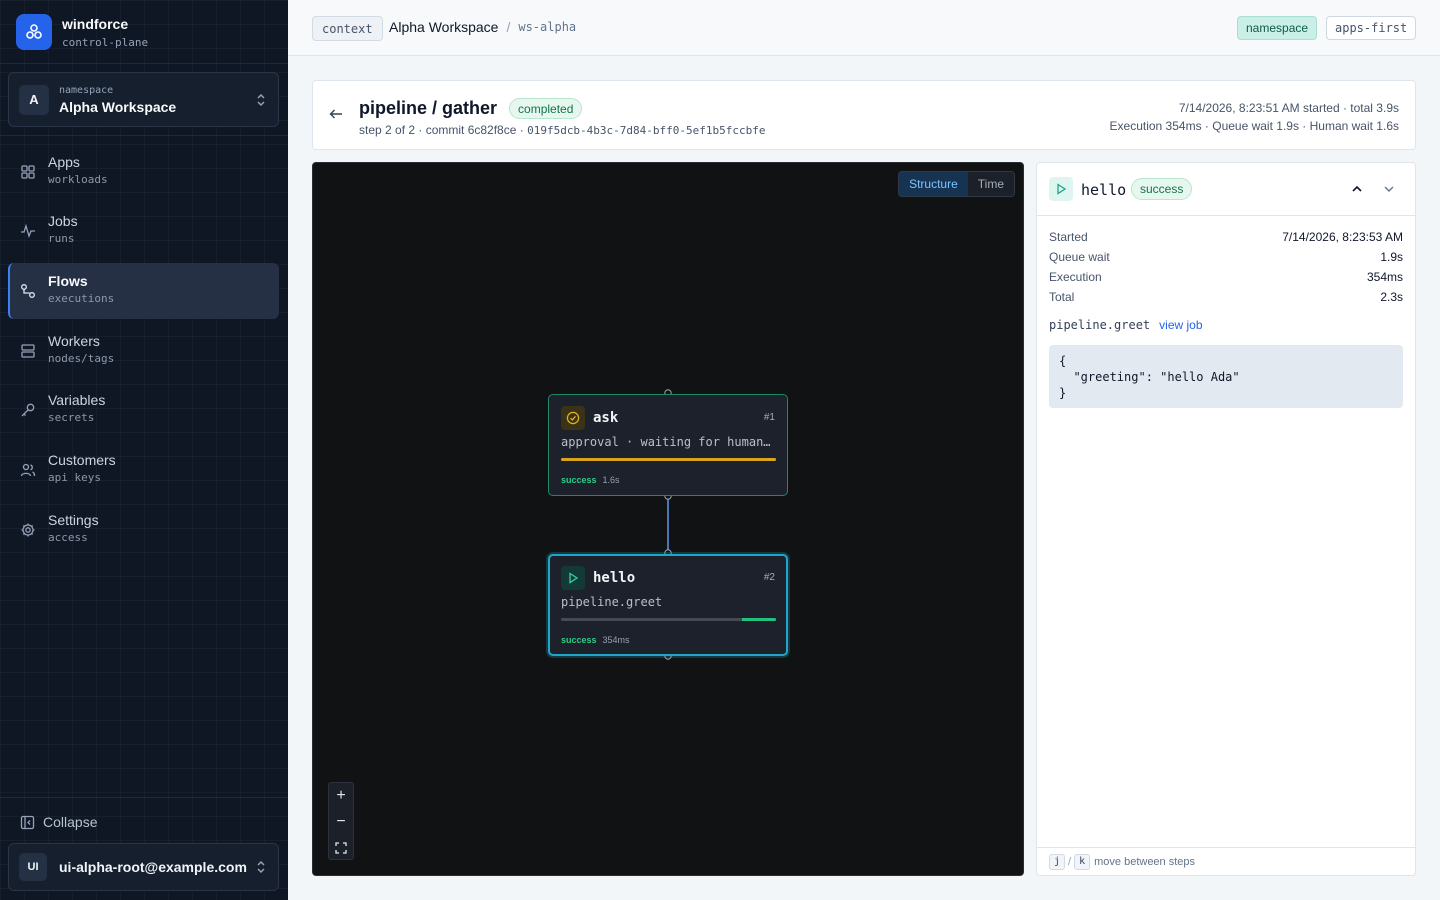 The image size is (1440, 900). I want to click on chevron-down-icon, so click(1389, 189).